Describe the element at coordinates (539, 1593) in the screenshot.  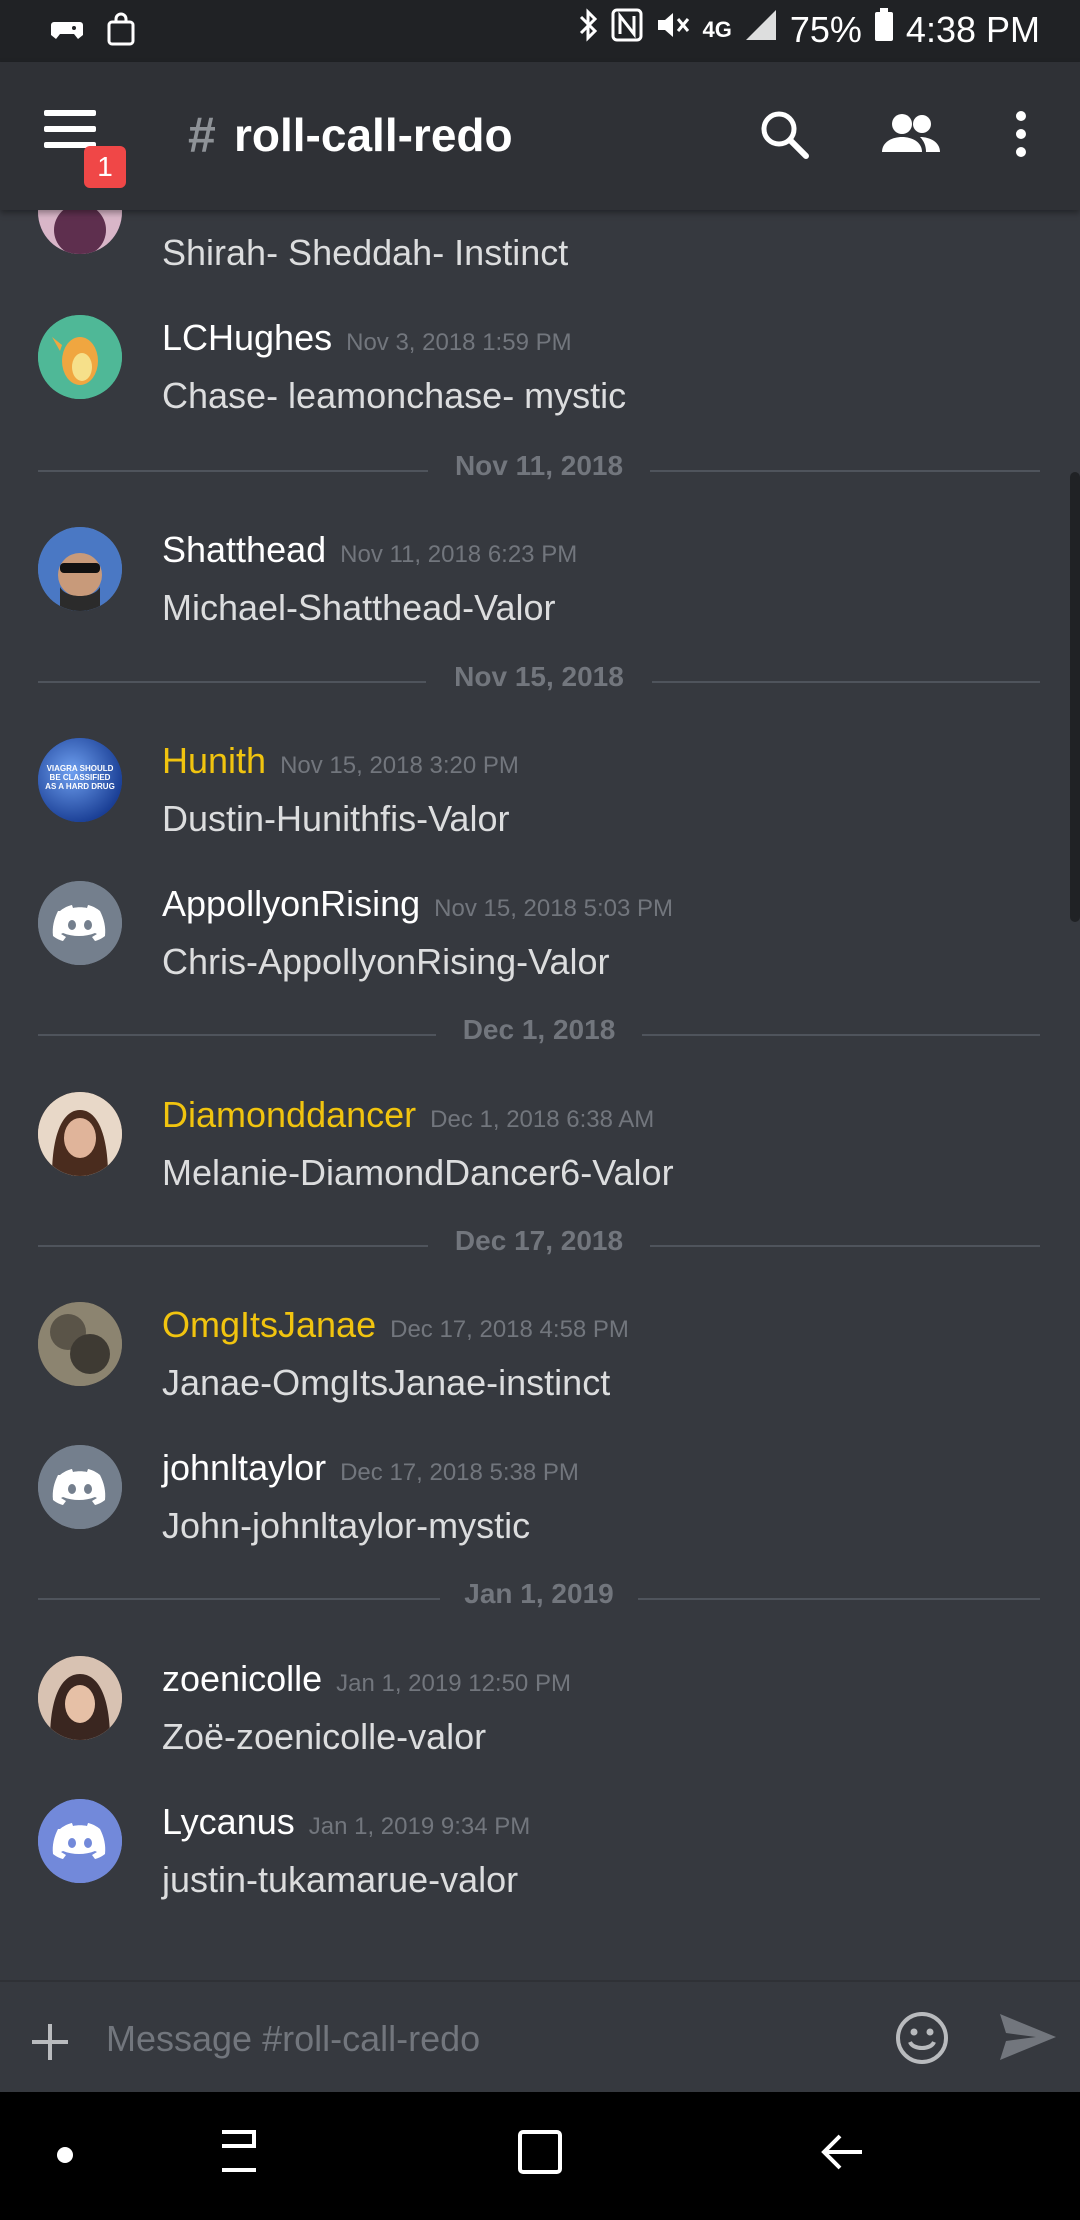
I see `date-divider-label: Jan 1, 2019` at that location.